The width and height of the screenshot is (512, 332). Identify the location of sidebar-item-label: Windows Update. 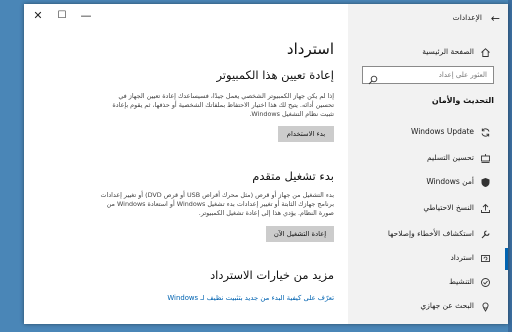
(442, 131).